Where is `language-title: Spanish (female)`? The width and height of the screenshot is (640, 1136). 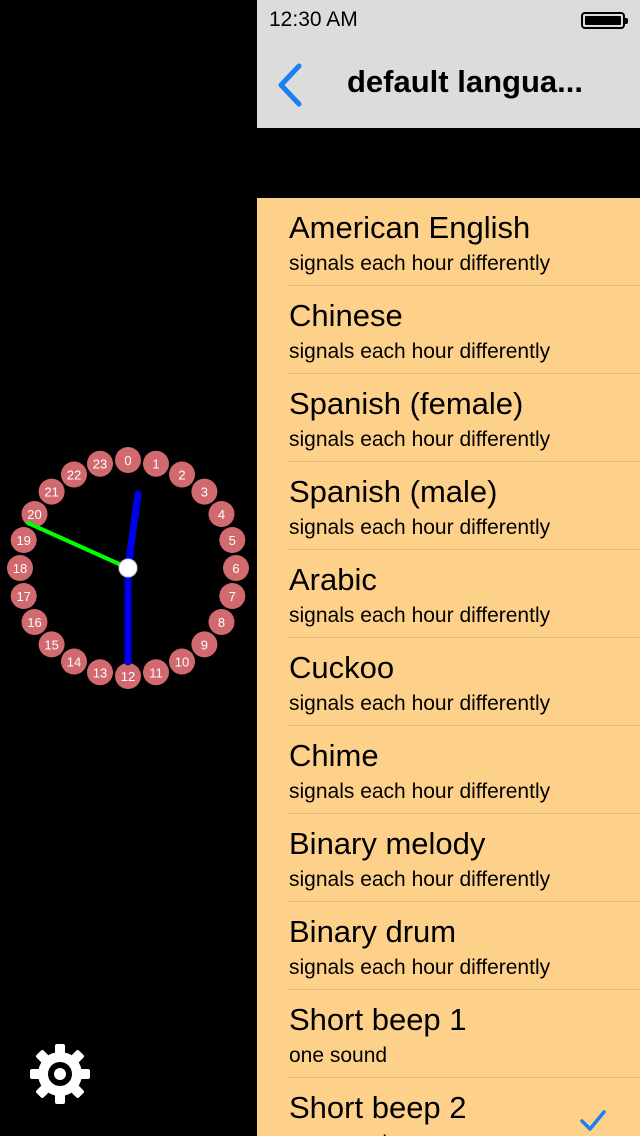
language-title: Spanish (female) is located at coordinates (406, 403).